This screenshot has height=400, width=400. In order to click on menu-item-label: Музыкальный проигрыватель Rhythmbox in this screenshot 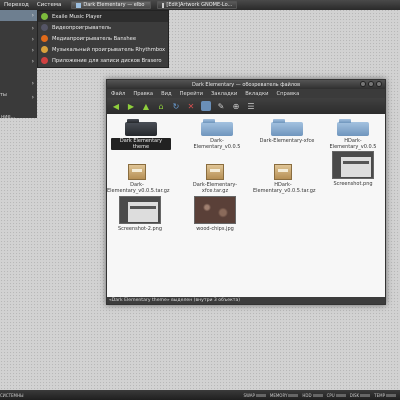, I will do `click(109, 49)`.